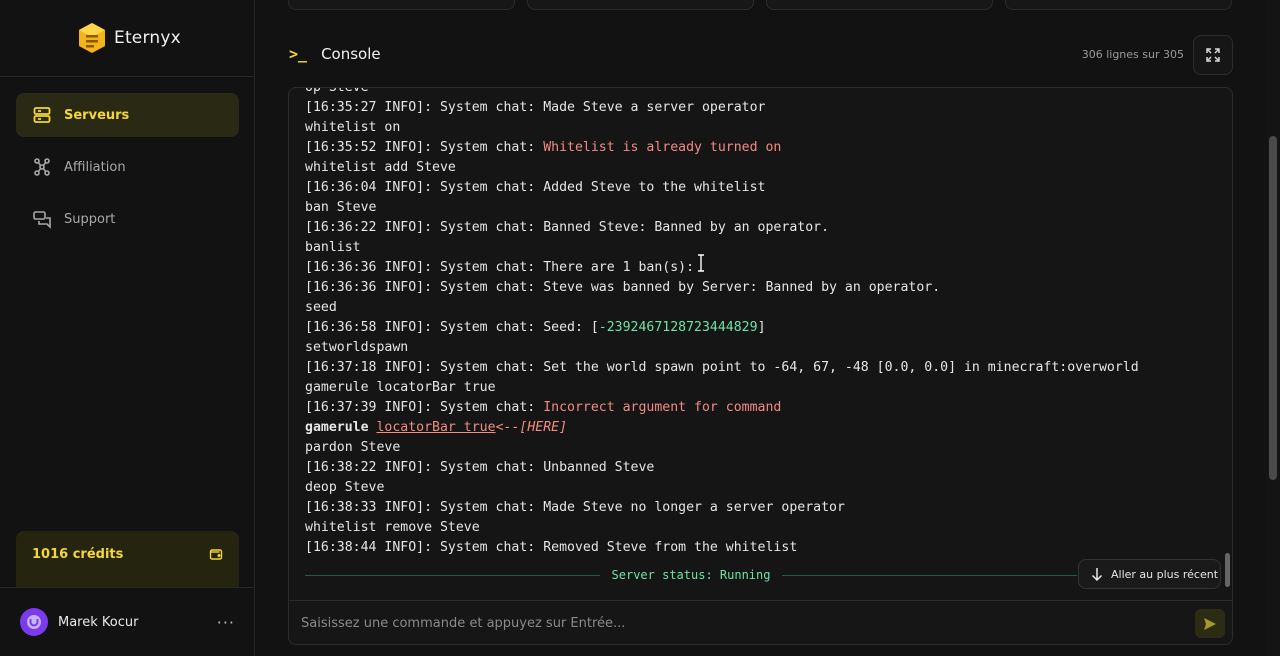 Image resolution: width=1280 pixels, height=656 pixels. I want to click on console-line-segment: Removed Steve from the whitelist, so click(670, 547).